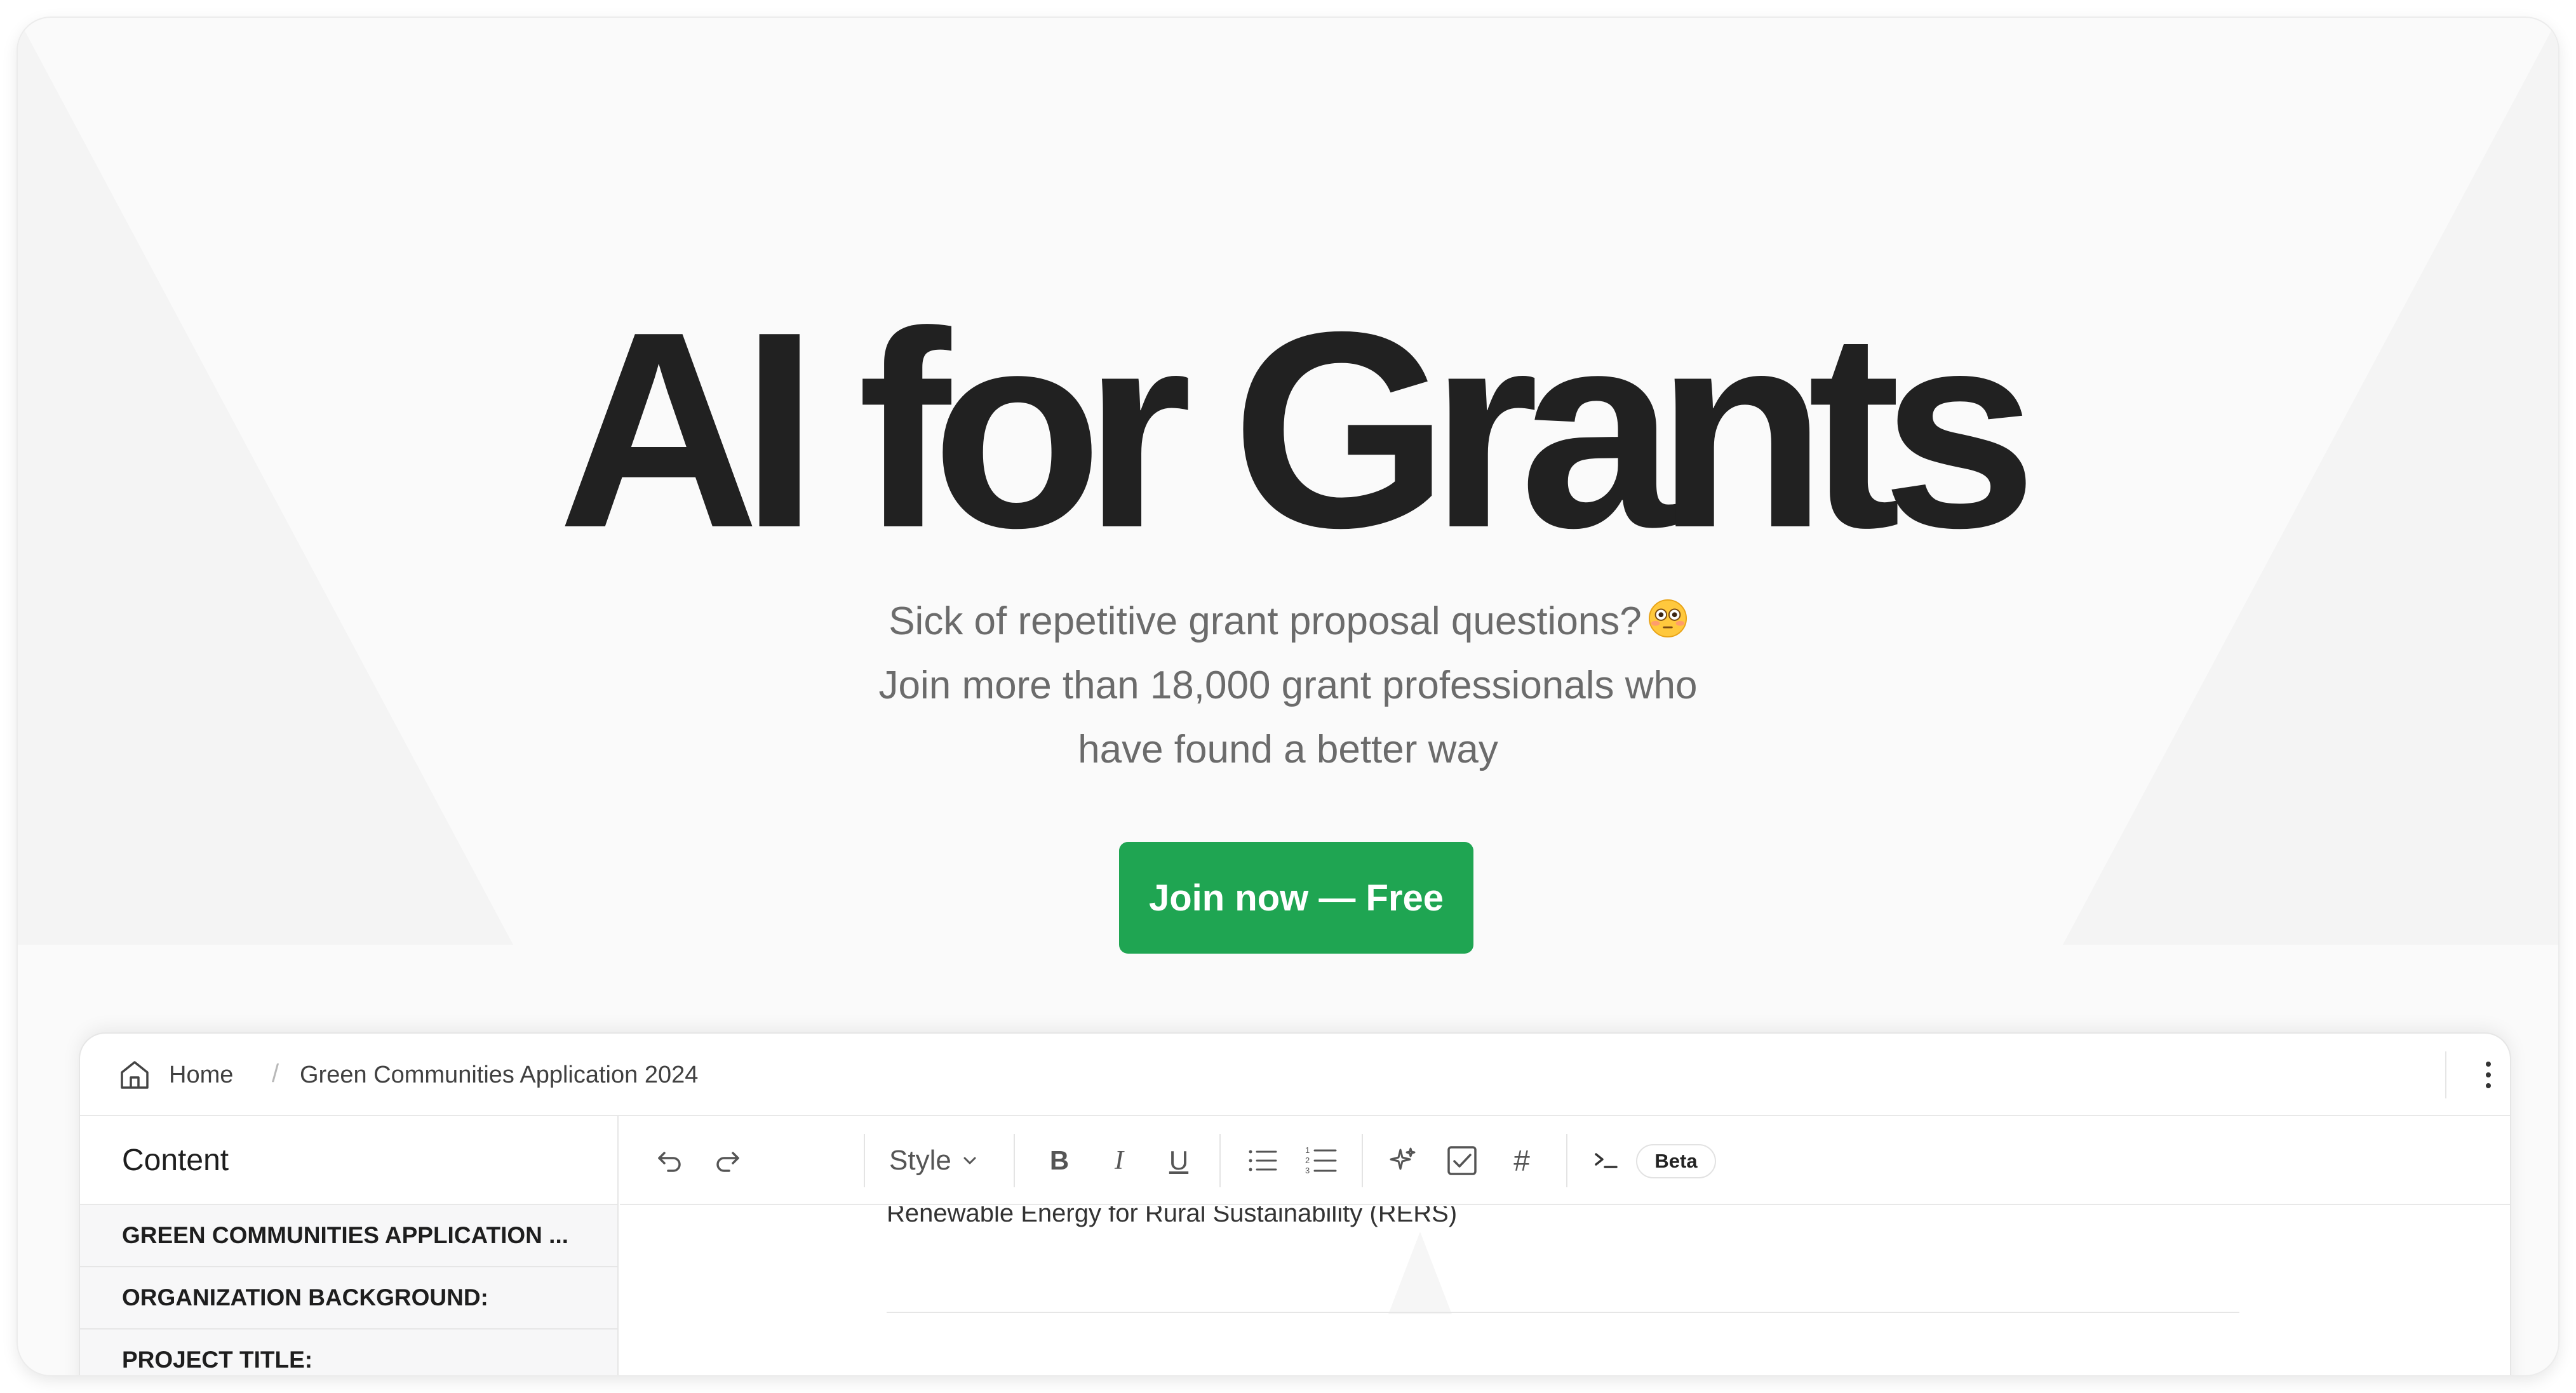  I want to click on breadcrumb-home: Home, so click(201, 1075).